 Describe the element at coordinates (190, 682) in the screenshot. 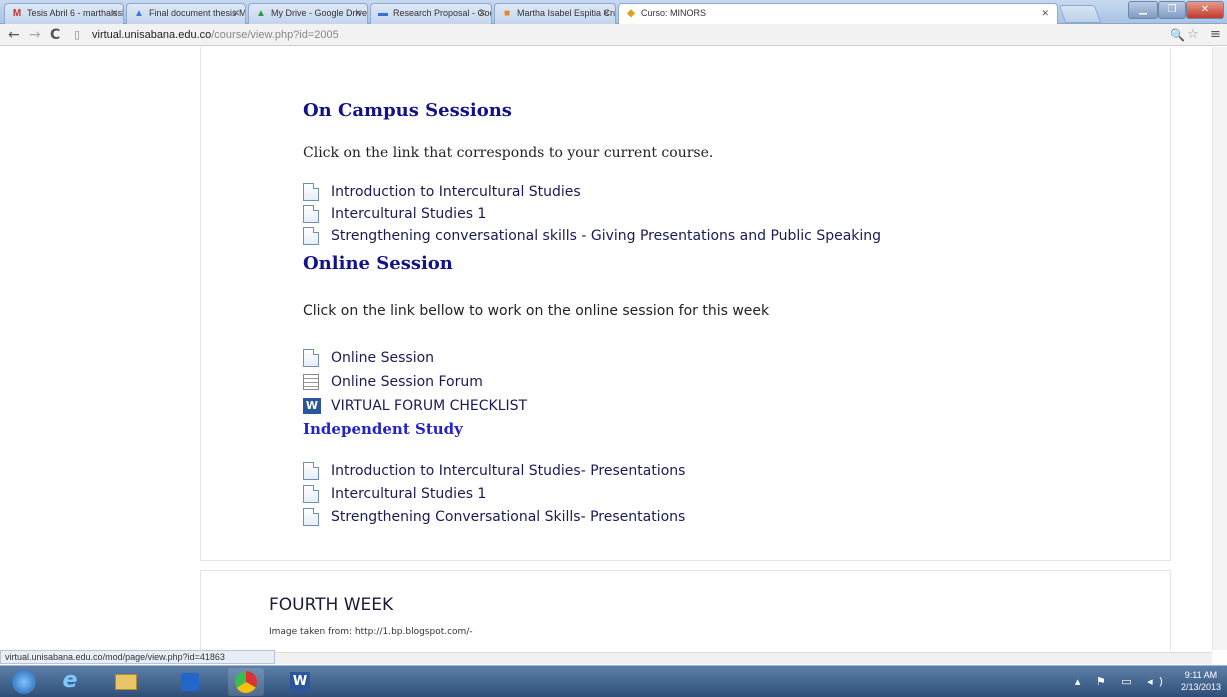

I see `media-player-icon` at that location.